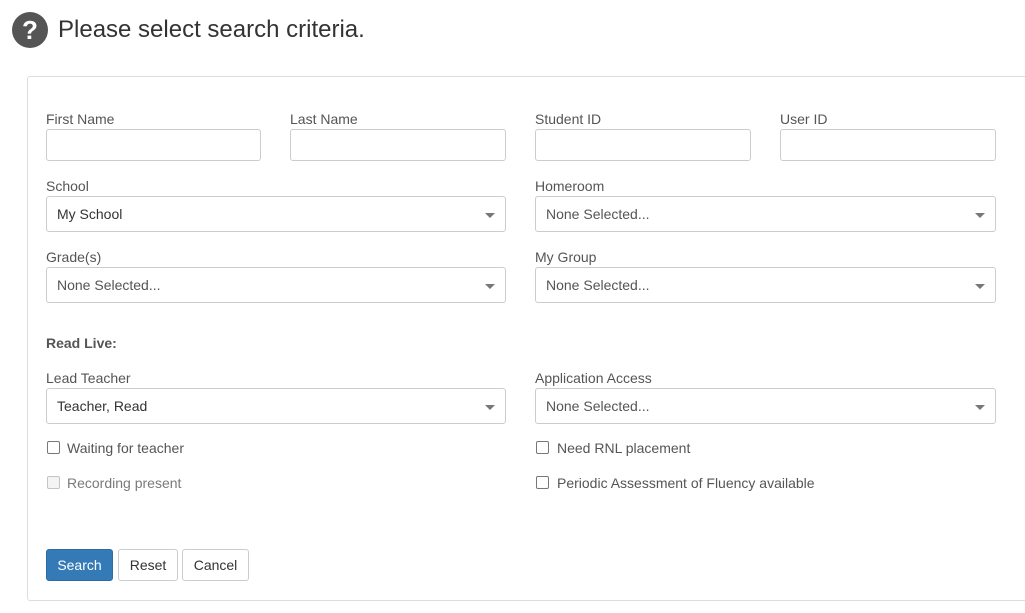 The width and height of the screenshot is (1025, 613). Describe the element at coordinates (125, 448) in the screenshot. I see `waiting-for-teacher-label: Waiting for teacher` at that location.